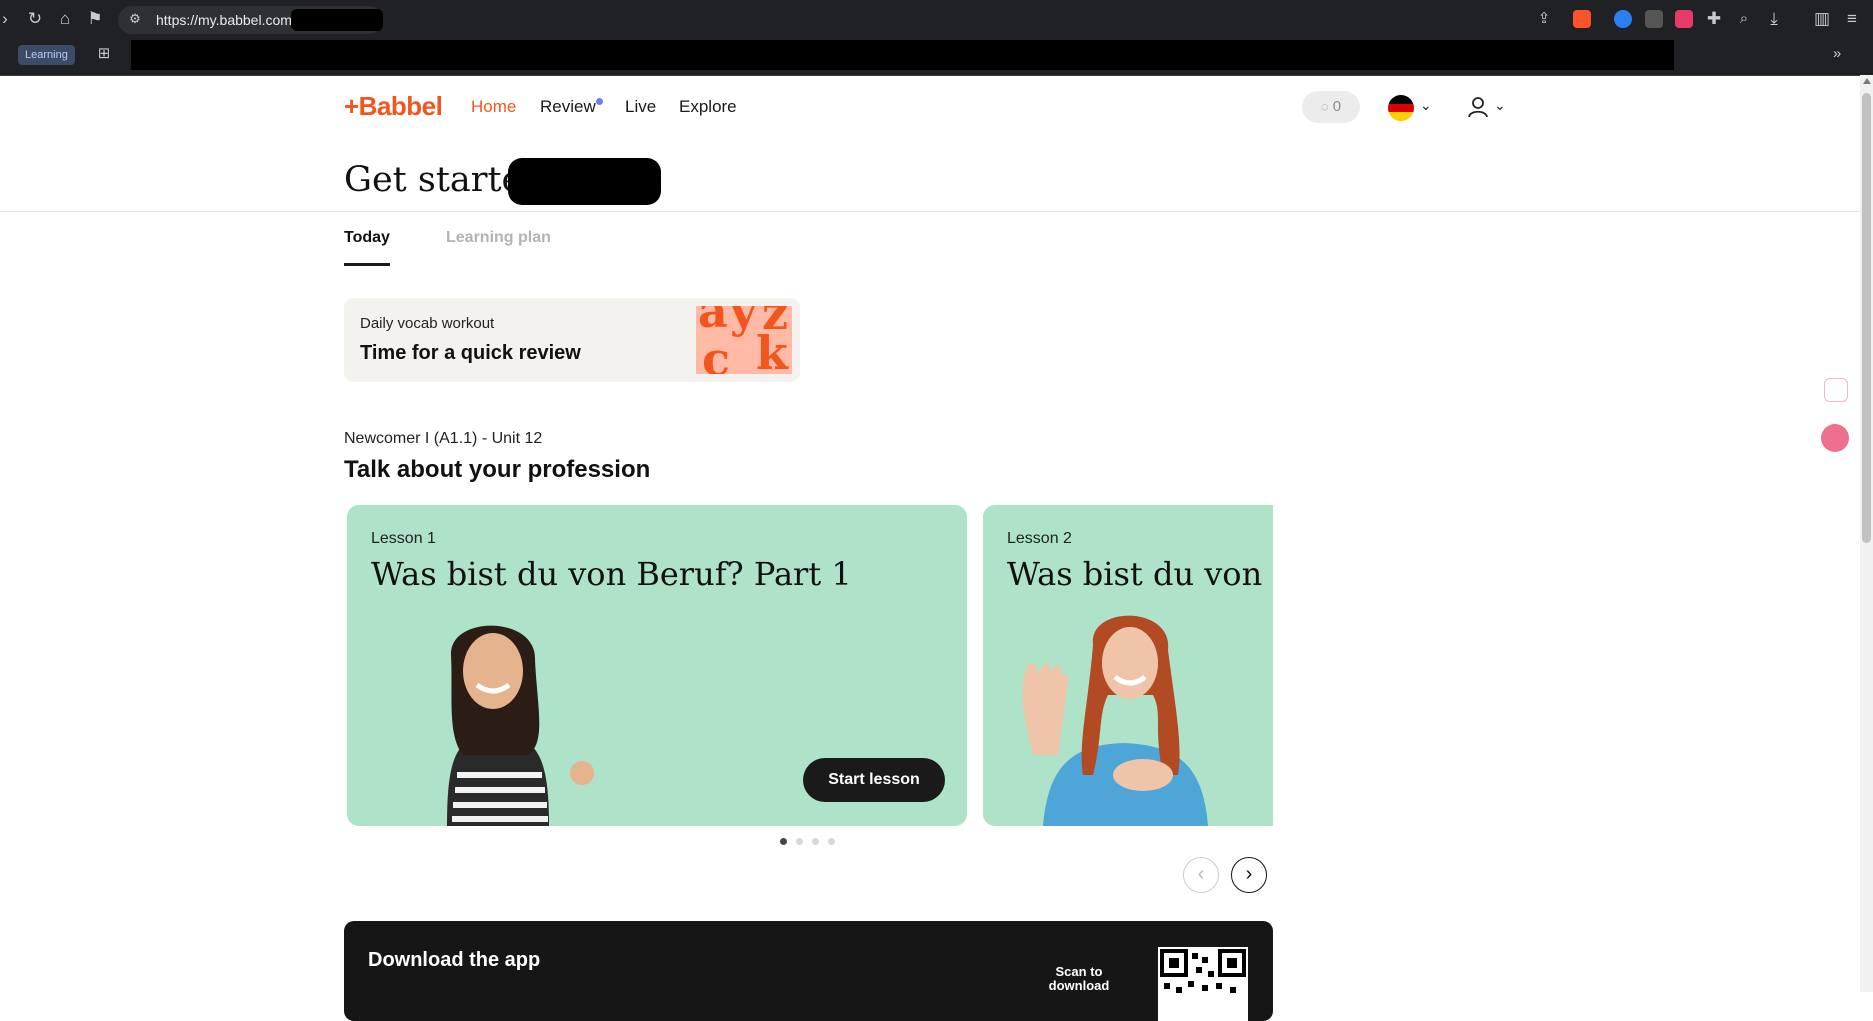 The image size is (1873, 1021). What do you see at coordinates (1836, 390) in the screenshot?
I see `floating-apps-icon` at bounding box center [1836, 390].